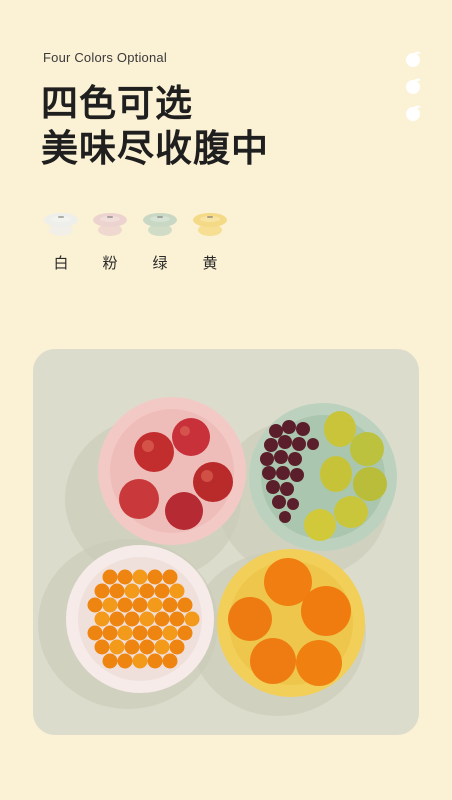  I want to click on color-label-3: 黄, so click(210, 263).